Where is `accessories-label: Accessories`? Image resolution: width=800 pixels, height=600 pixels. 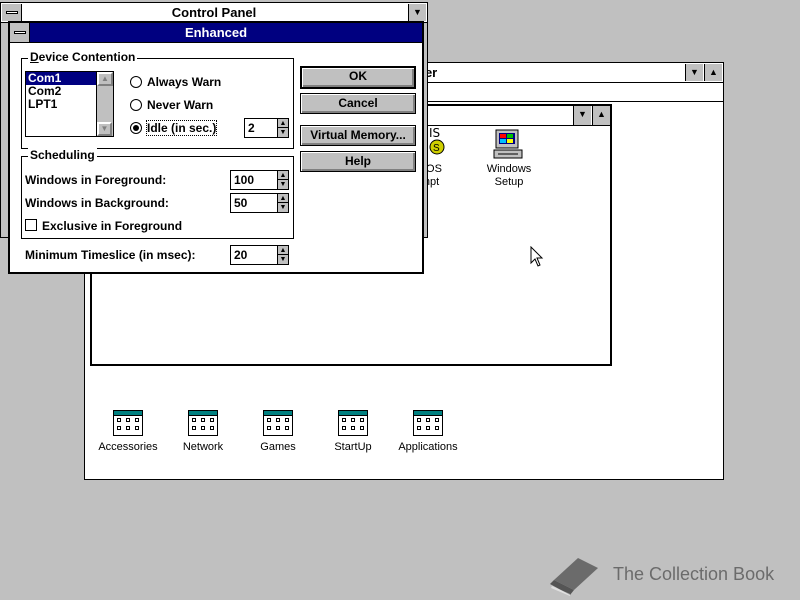
accessories-label: Accessories is located at coordinates (128, 447).